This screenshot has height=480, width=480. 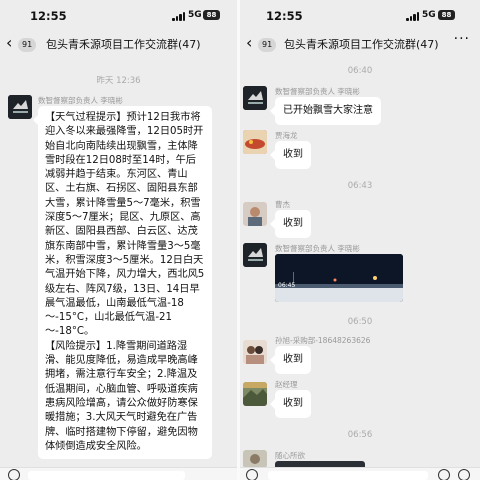 What do you see at coordinates (360, 435) in the screenshot?
I see `timestamp: 06:56` at bounding box center [360, 435].